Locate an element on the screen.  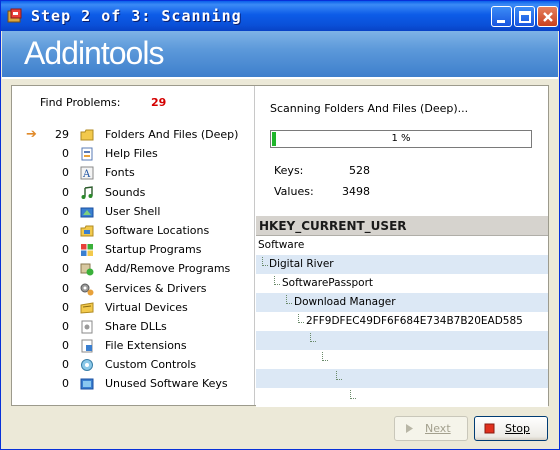
category-label: Help Files is located at coordinates (131, 154).